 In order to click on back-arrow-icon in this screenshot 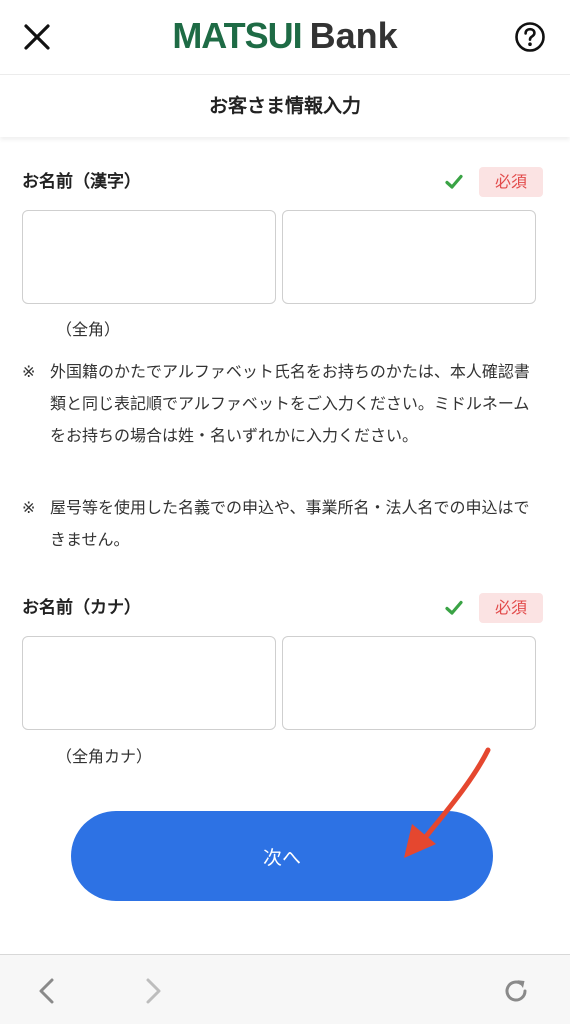, I will do `click(48, 991)`.